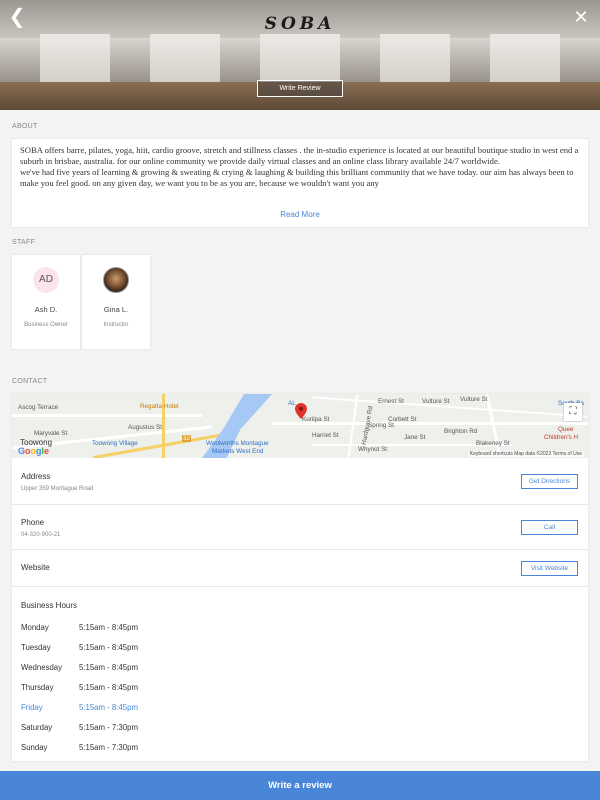 This screenshot has height=800, width=600. I want to click on fullscreen-icon: ⛶, so click(573, 412).